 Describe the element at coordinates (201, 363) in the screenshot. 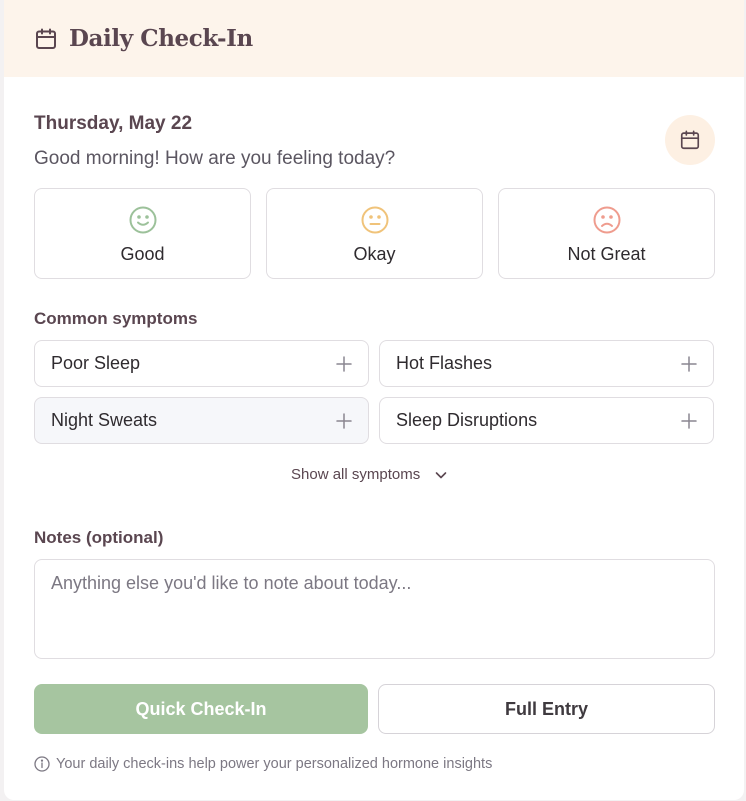

I see `symptom-chip-poor-sleep: Poor Sleep` at that location.